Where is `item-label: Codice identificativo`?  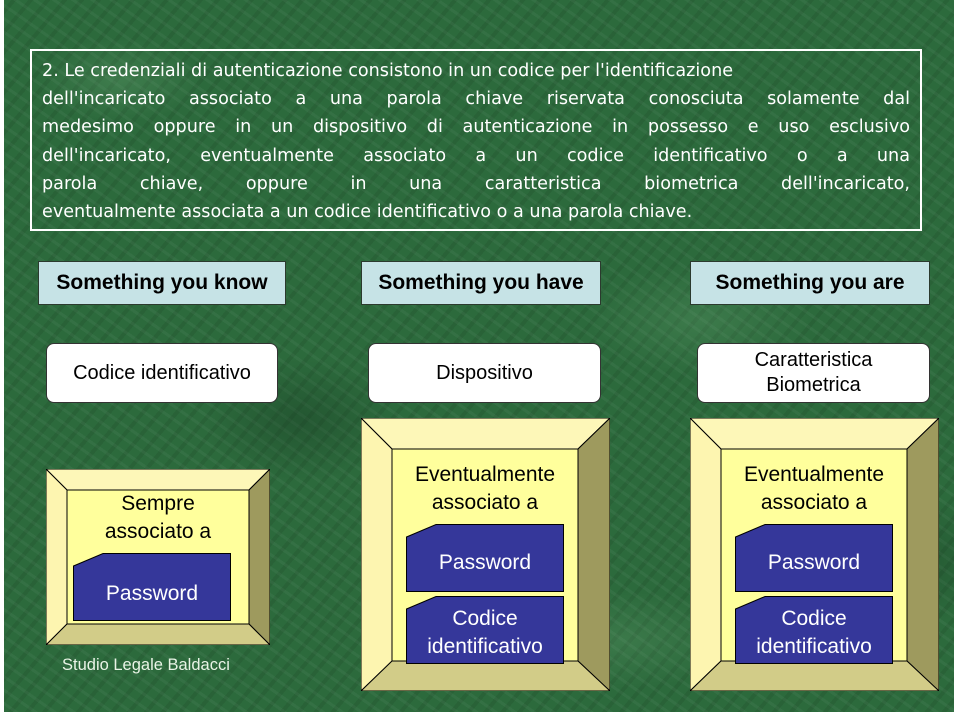
item-label: Codice identificativo is located at coordinates (162, 372).